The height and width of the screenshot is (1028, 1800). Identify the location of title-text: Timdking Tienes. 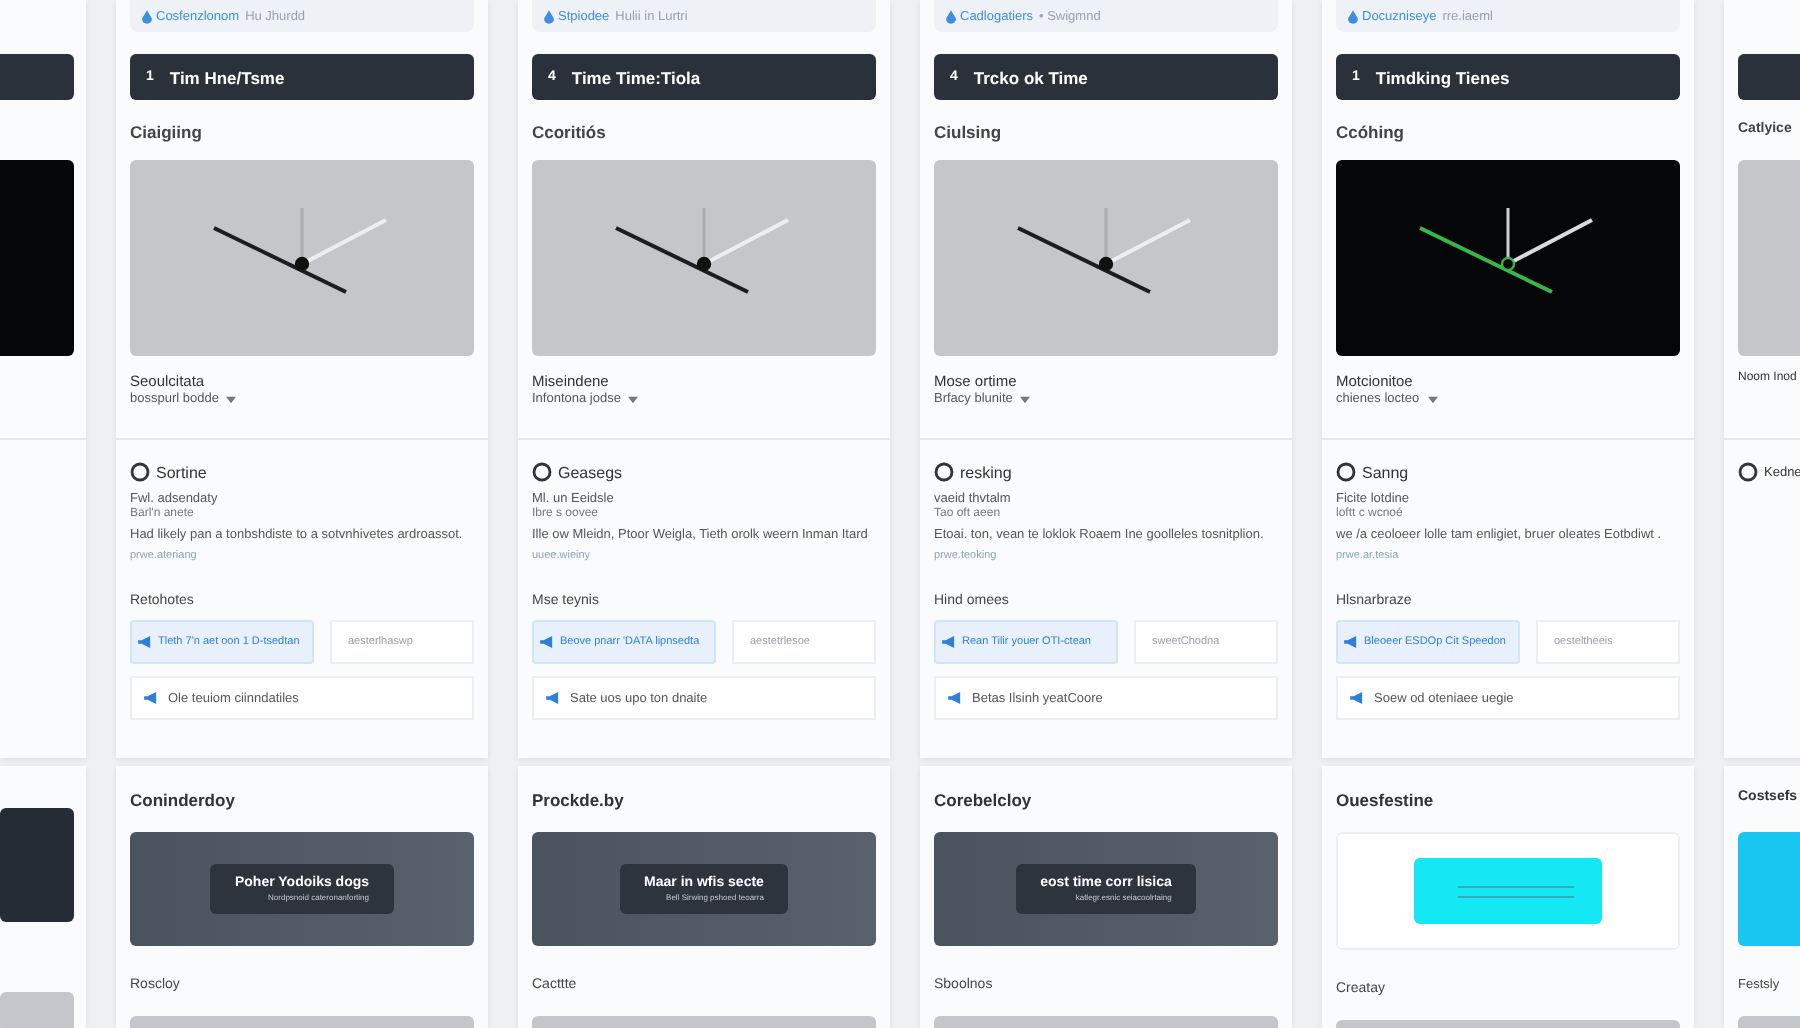
(1442, 77).